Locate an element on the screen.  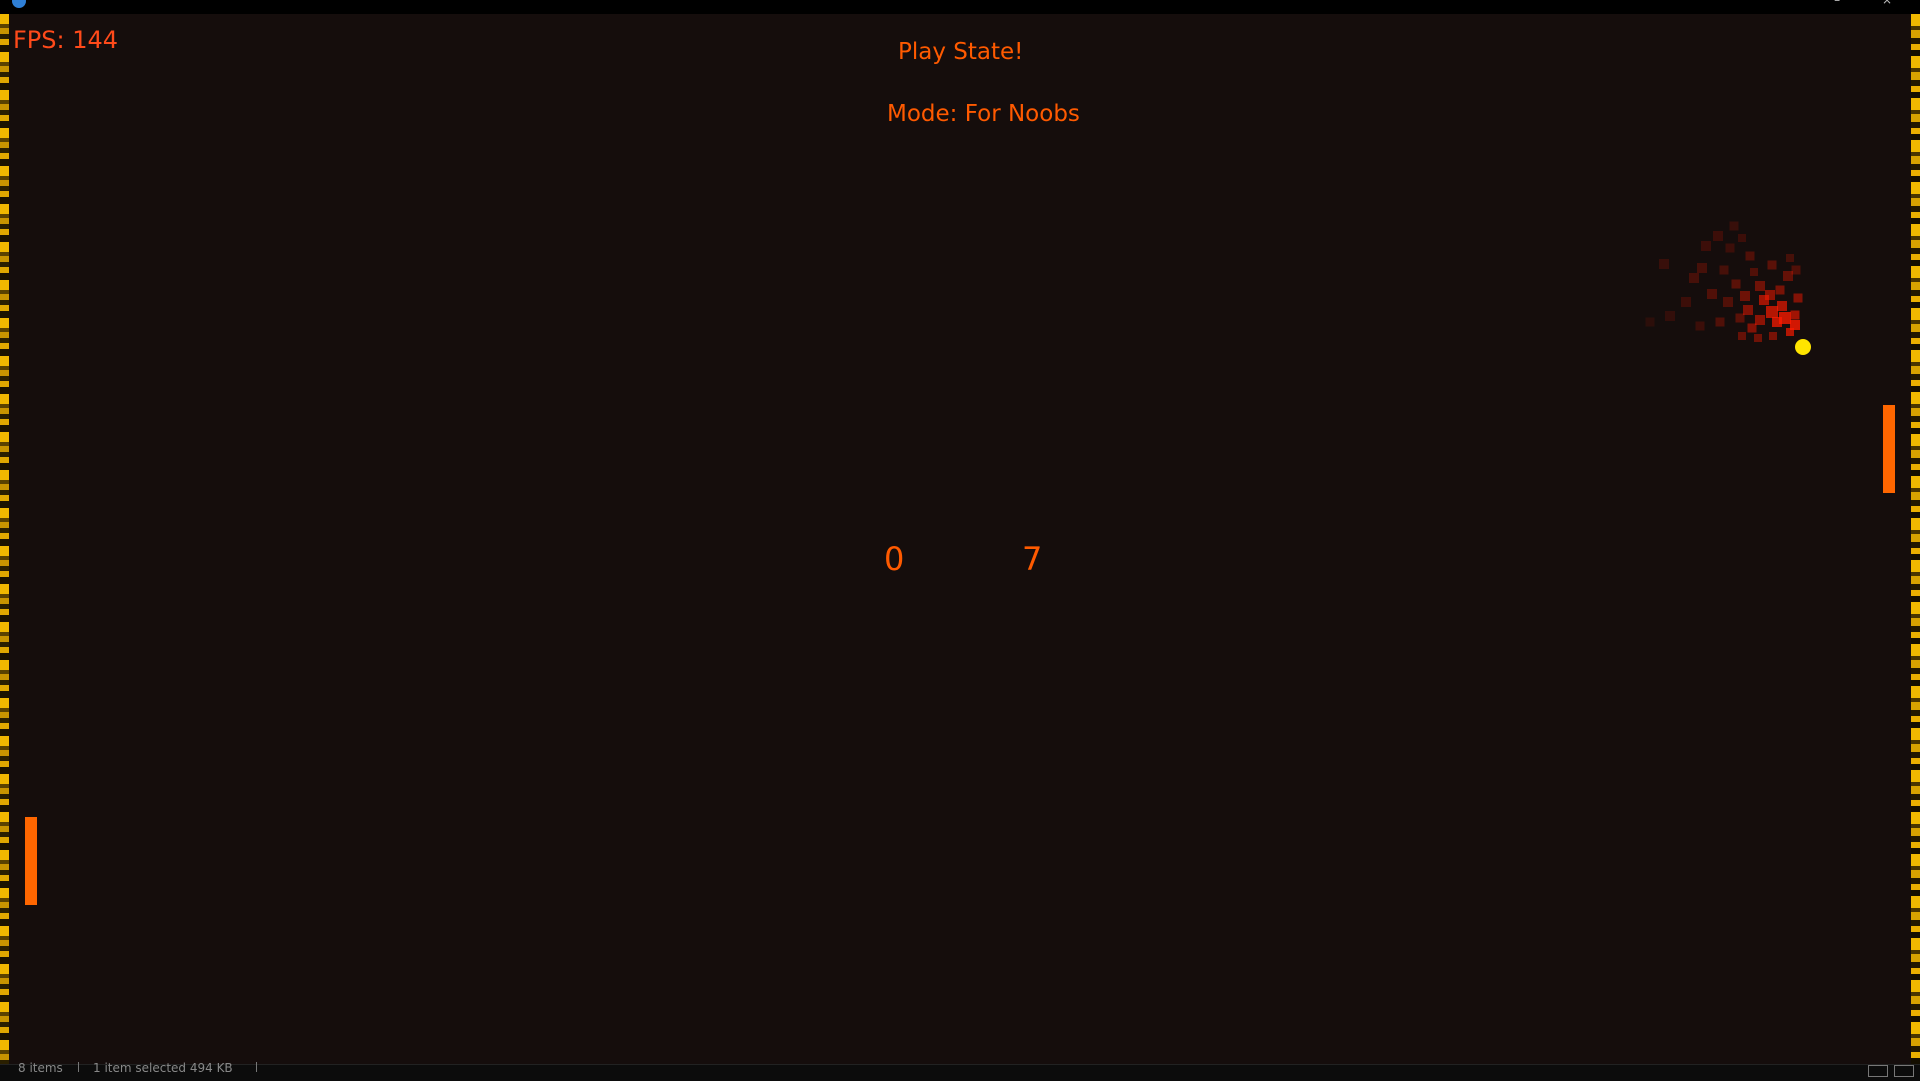
window-title is located at coordinates (70, 1).